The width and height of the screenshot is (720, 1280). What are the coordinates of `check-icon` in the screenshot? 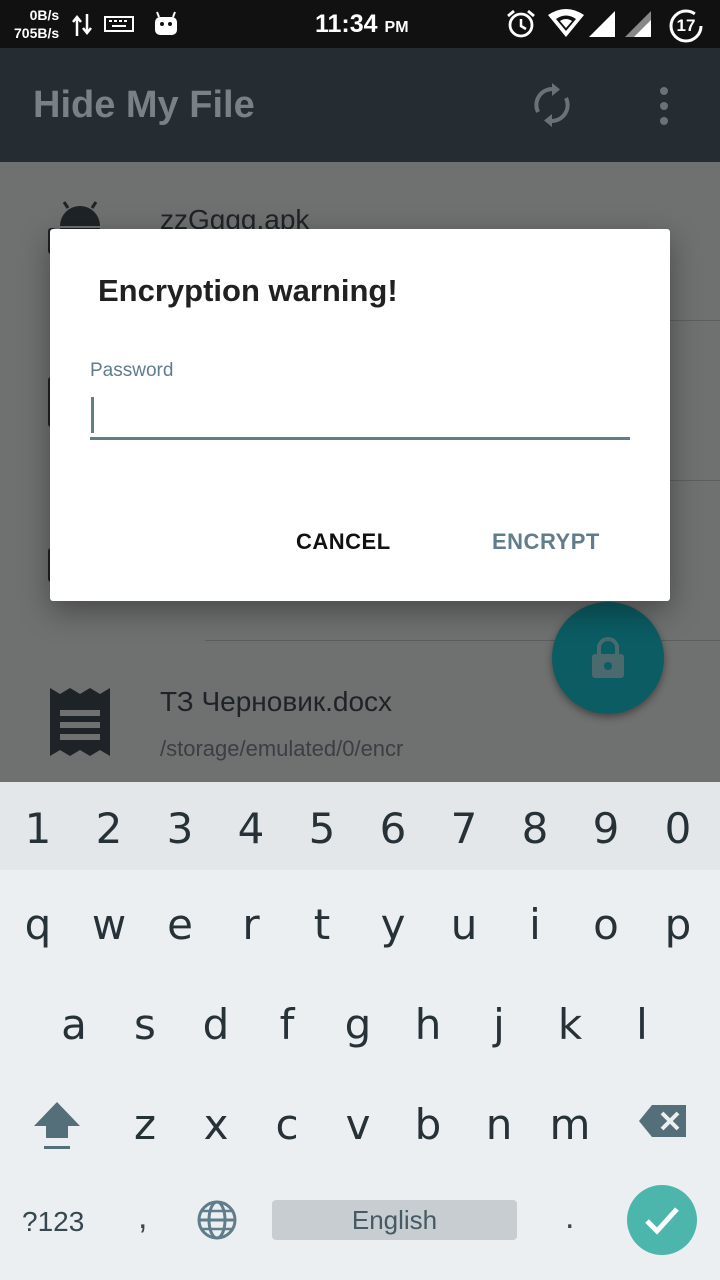 It's located at (662, 1221).